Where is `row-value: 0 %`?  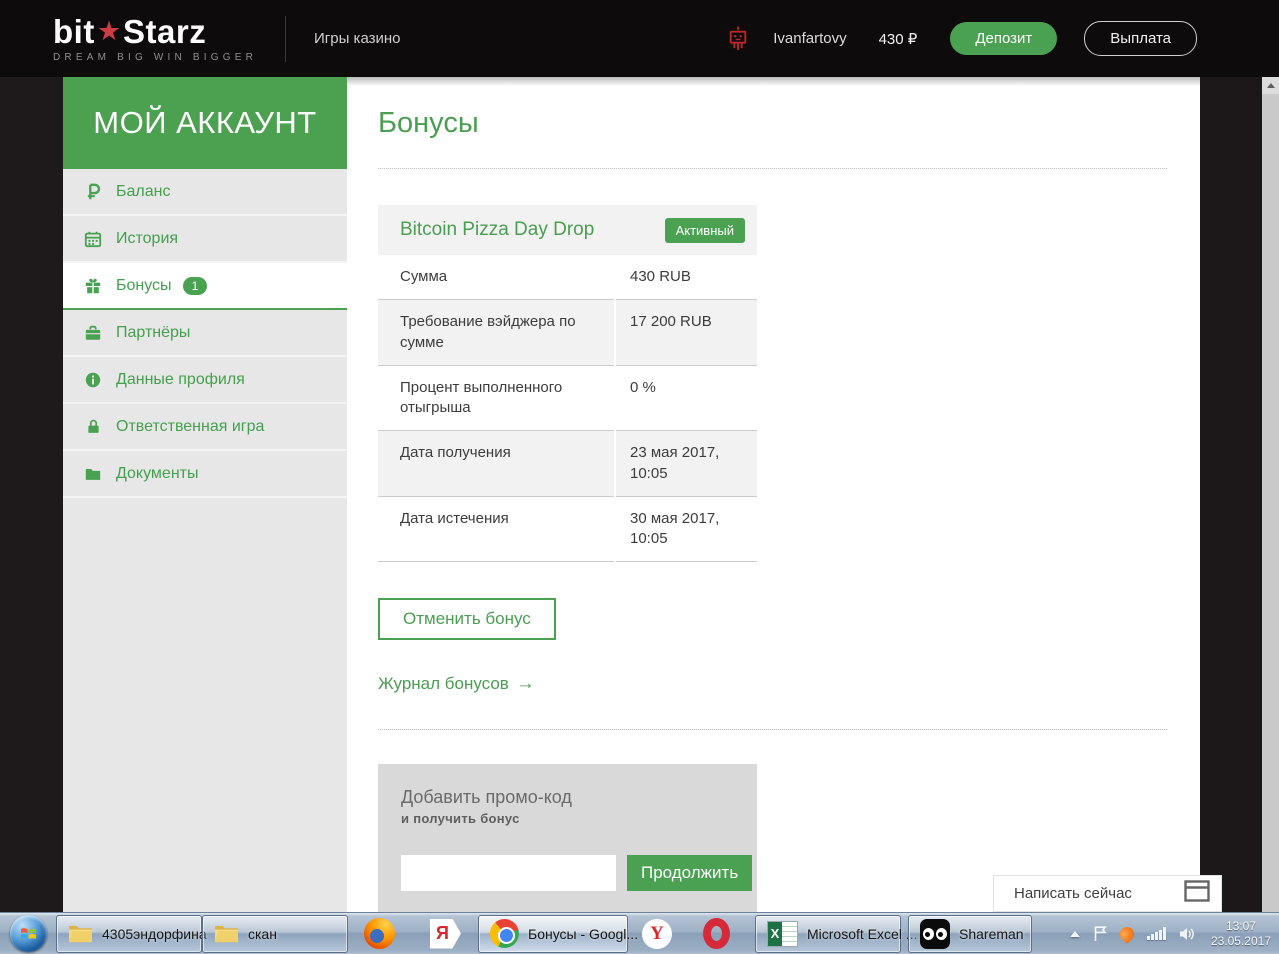
row-value: 0 % is located at coordinates (686, 399).